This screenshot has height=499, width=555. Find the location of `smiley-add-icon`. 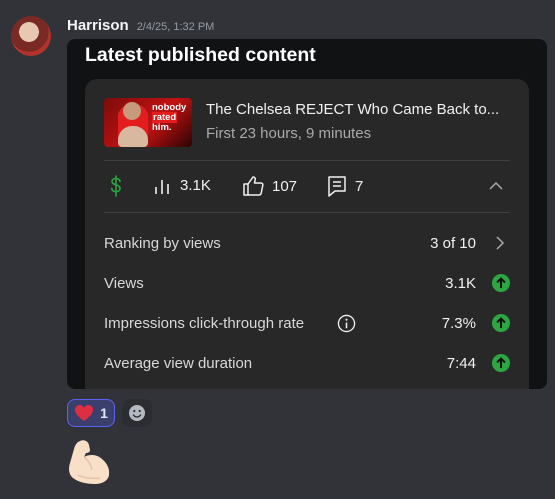

smiley-add-icon is located at coordinates (137, 413).